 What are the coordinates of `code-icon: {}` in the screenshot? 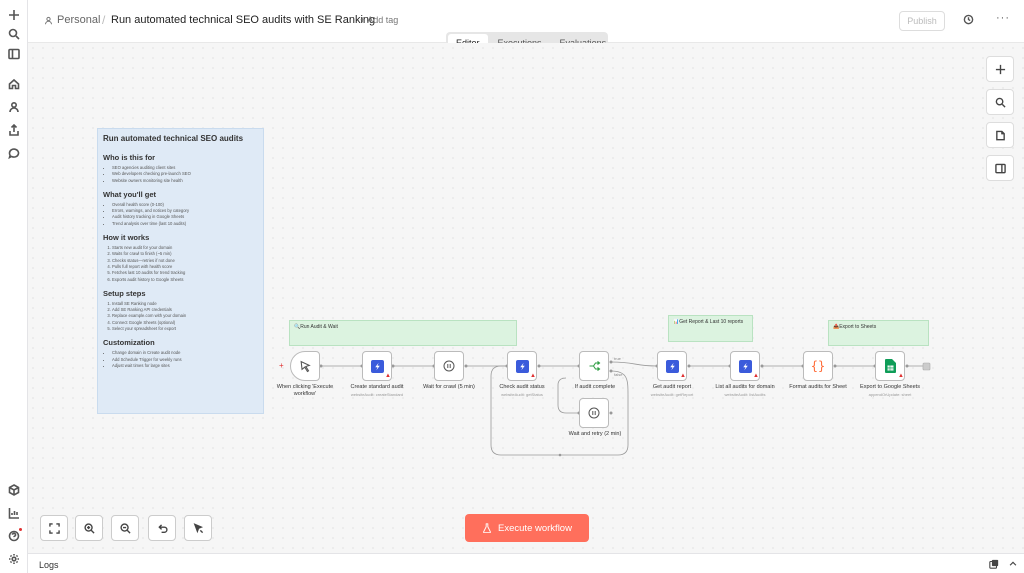 It's located at (818, 366).